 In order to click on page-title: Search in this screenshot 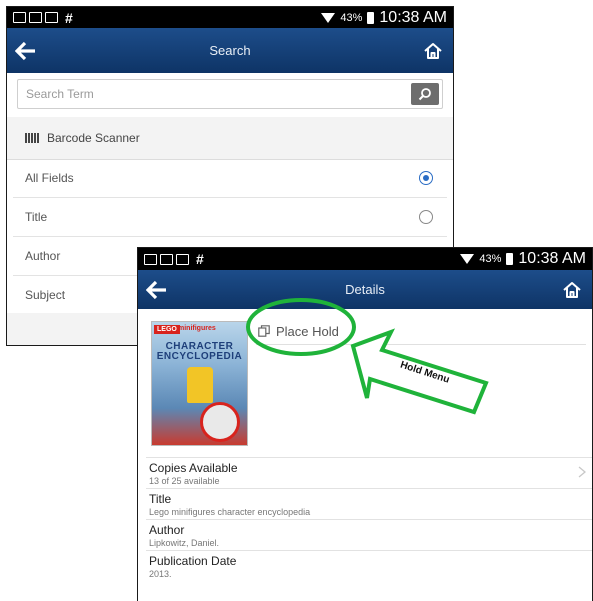, I will do `click(230, 50)`.